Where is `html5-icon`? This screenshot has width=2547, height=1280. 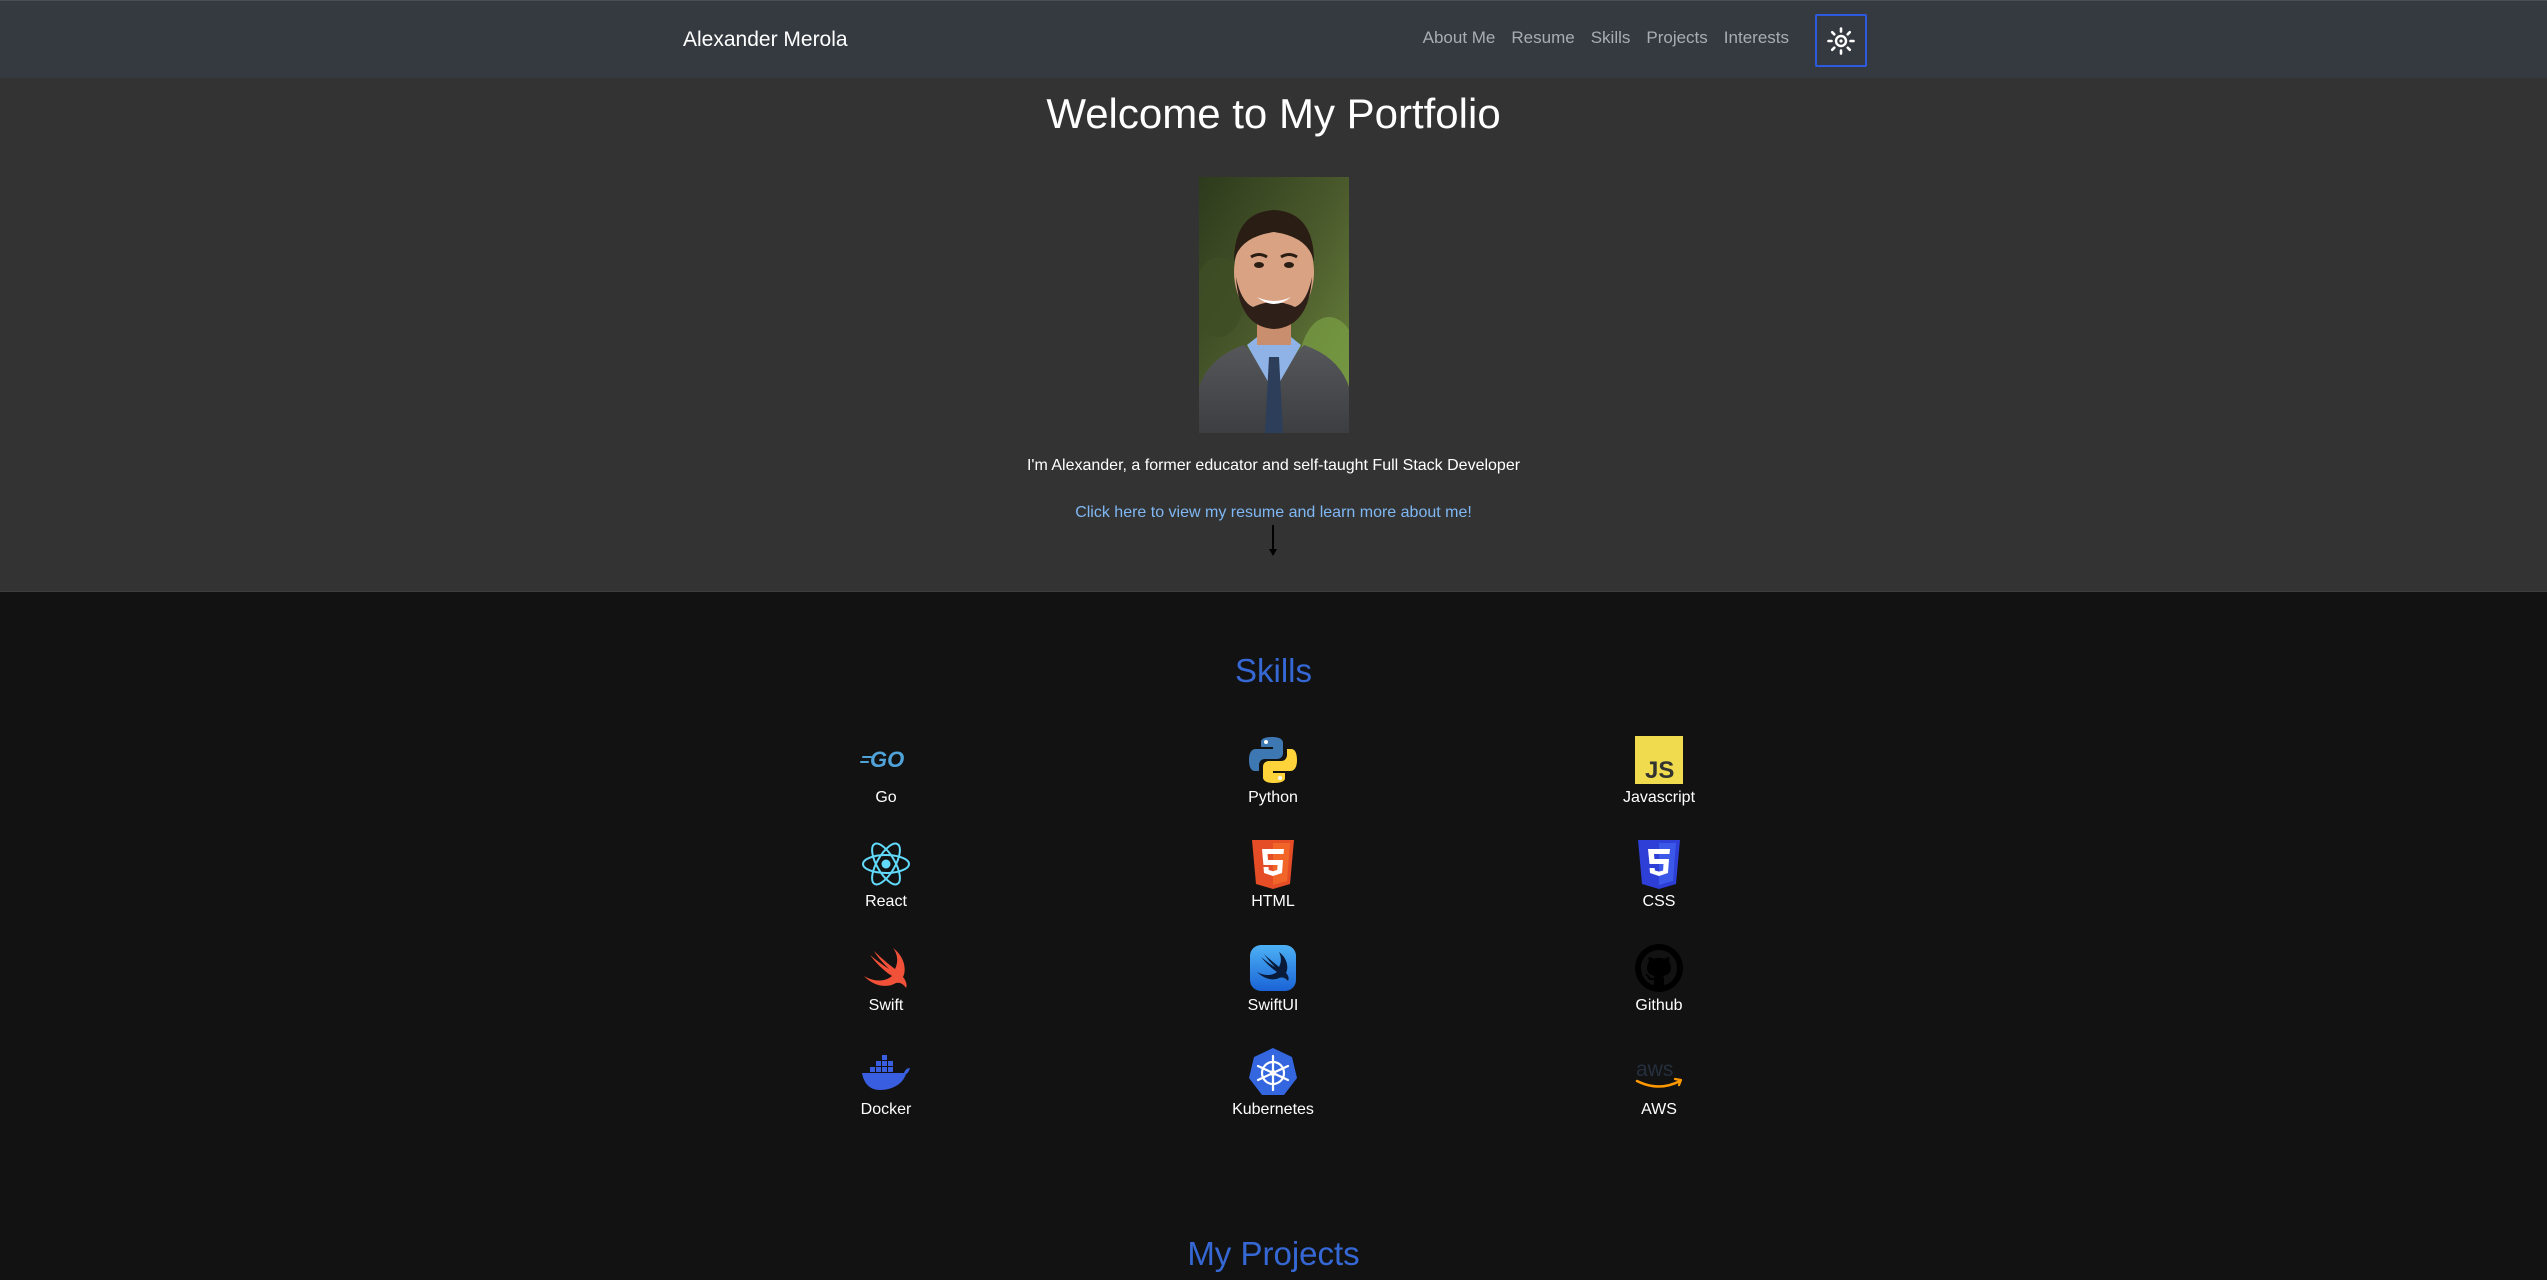 html5-icon is located at coordinates (1273, 864).